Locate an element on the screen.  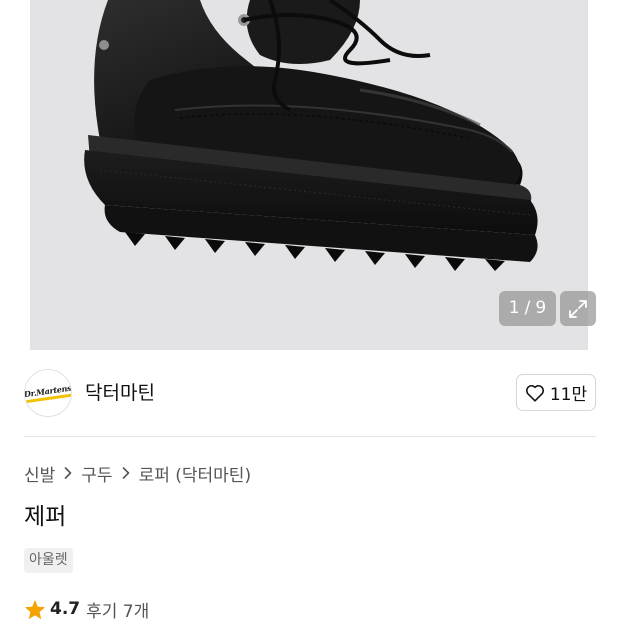
brand-logo: Dr.Martens is located at coordinates (48, 393).